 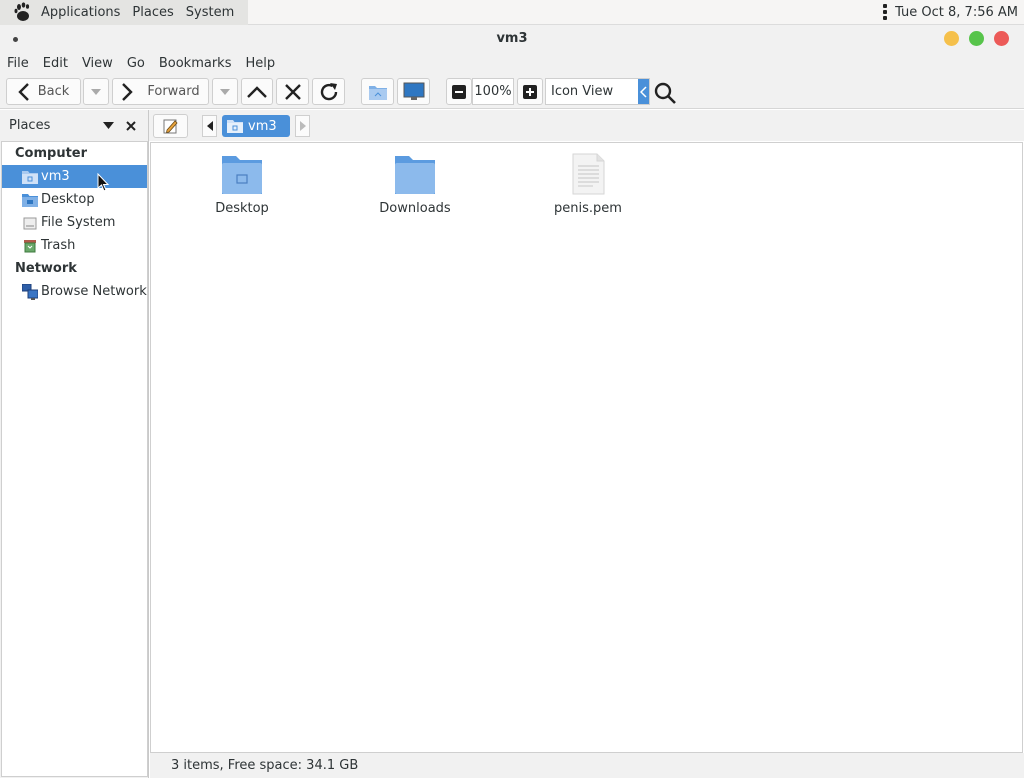 What do you see at coordinates (58, 245) in the screenshot?
I see `sidebar-item-label: Trash` at bounding box center [58, 245].